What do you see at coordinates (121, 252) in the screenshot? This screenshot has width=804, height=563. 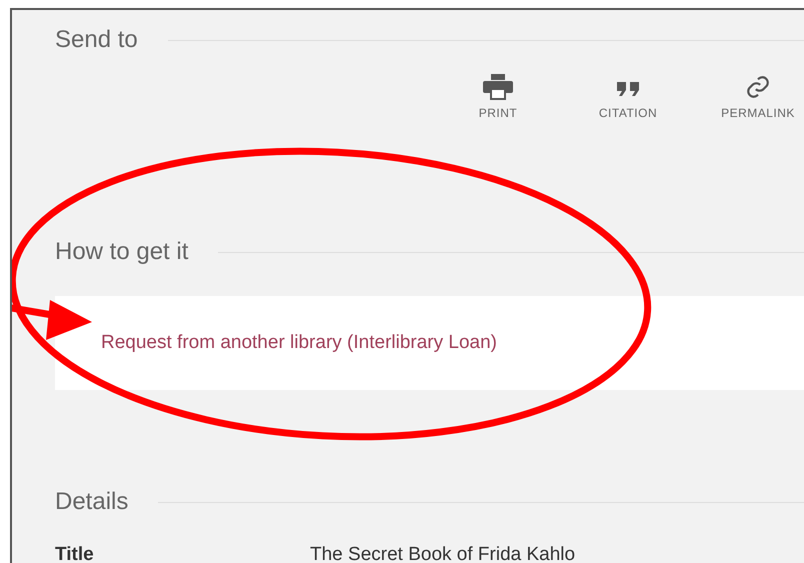 I see `section-heading: How to get it` at bounding box center [121, 252].